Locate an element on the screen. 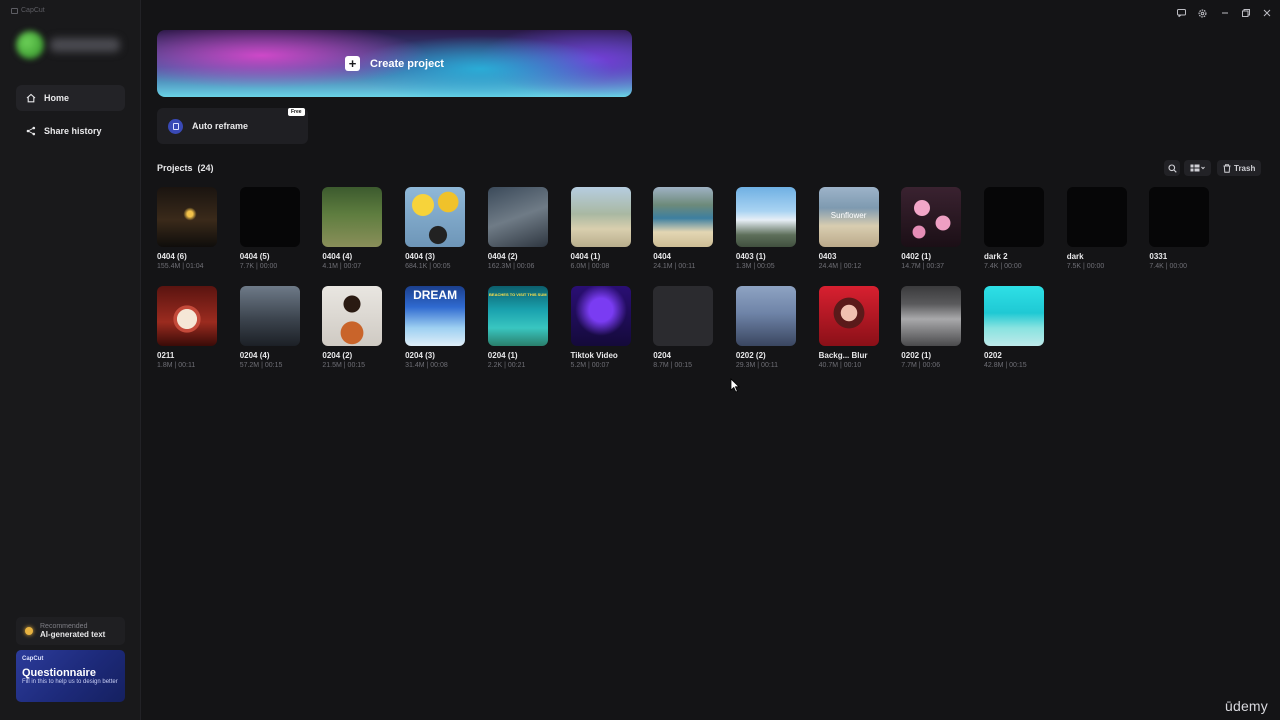  project-card: 0404 (3) 684.1K | 00:05 is located at coordinates (435, 228).